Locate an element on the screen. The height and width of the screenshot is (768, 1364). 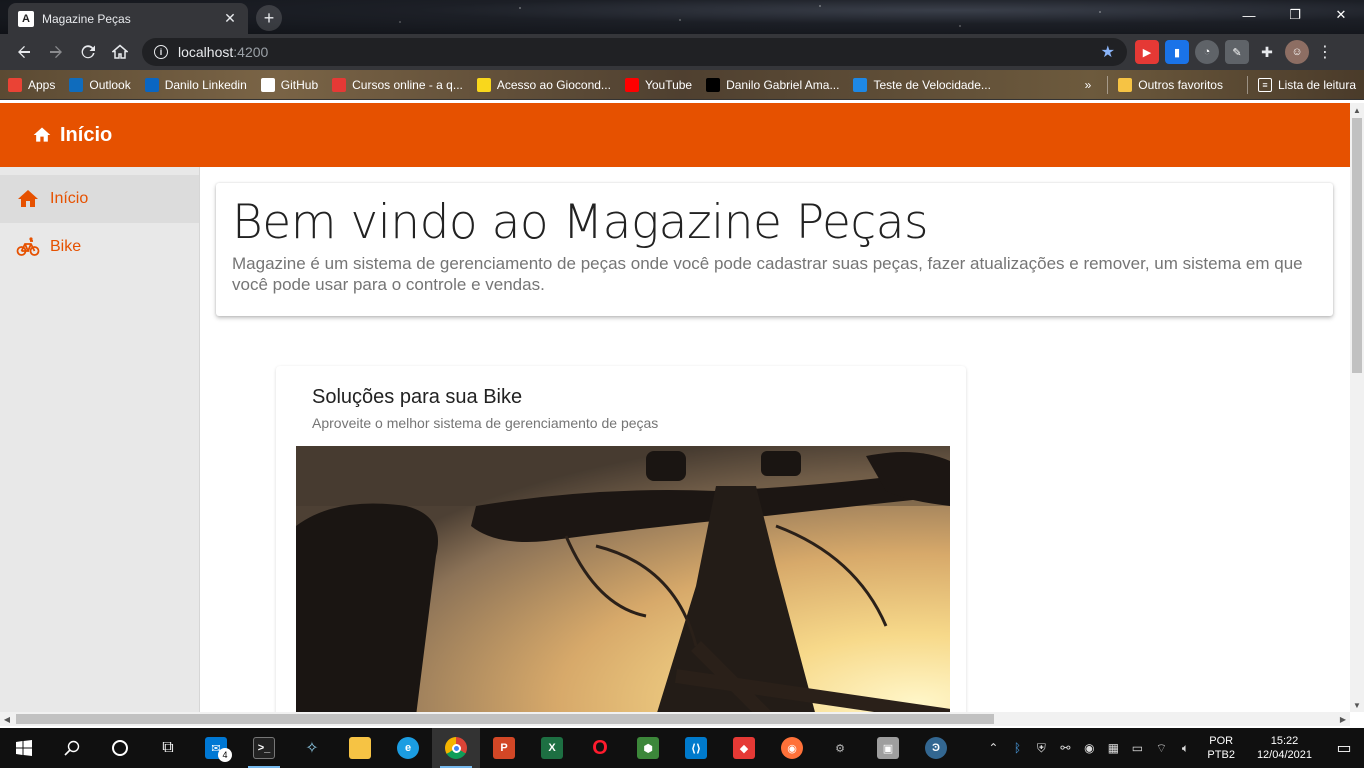
sidenav-item-bike: Bike is located at coordinates (99, 247).